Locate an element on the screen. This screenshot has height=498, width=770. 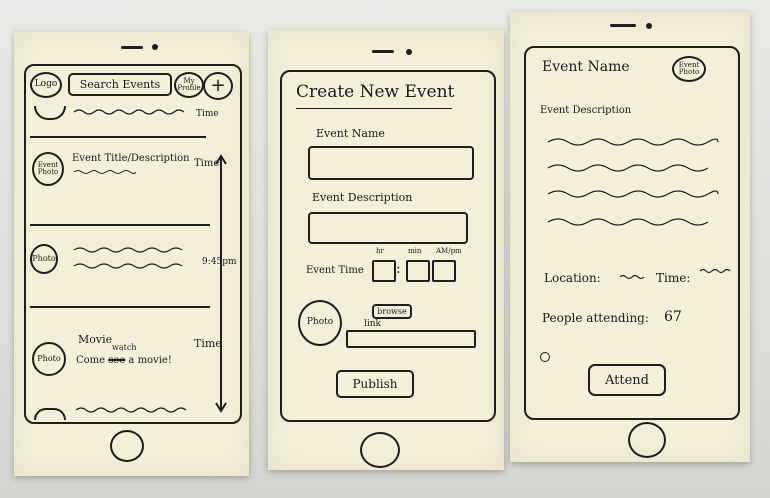
ampm-field is located at coordinates (444, 271).